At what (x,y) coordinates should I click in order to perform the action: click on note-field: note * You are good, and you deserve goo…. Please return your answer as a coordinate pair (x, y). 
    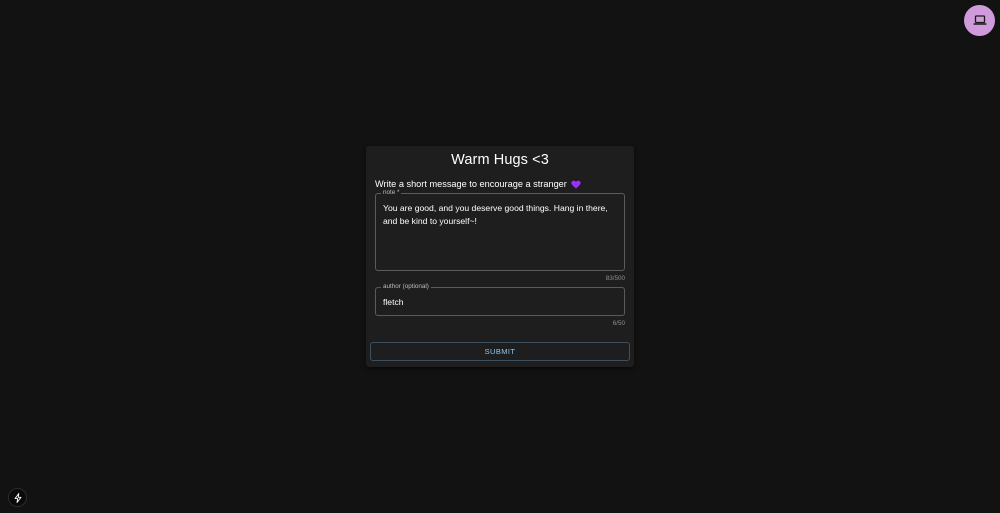
    Looking at the image, I should click on (500, 230).